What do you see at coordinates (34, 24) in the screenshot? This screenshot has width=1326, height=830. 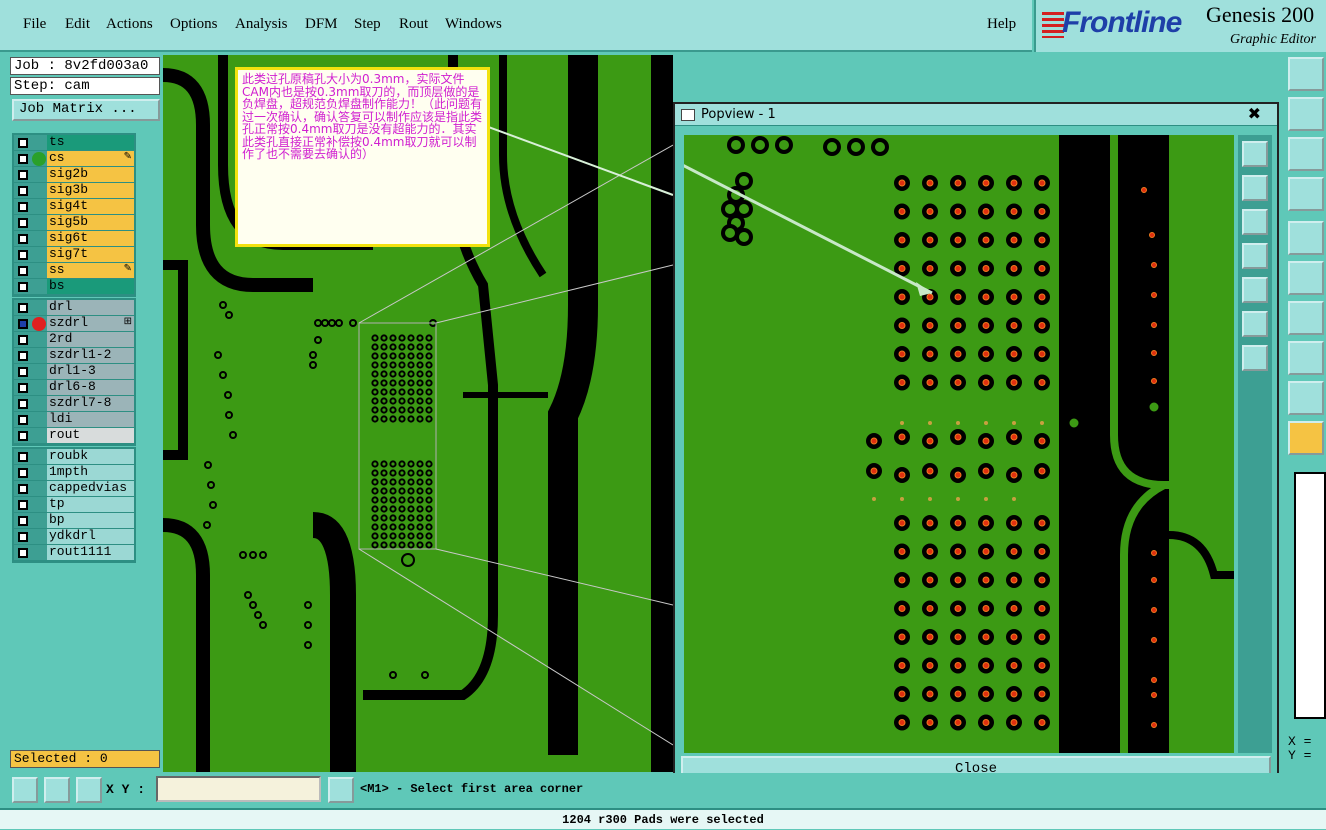 I see `menu-file: File` at bounding box center [34, 24].